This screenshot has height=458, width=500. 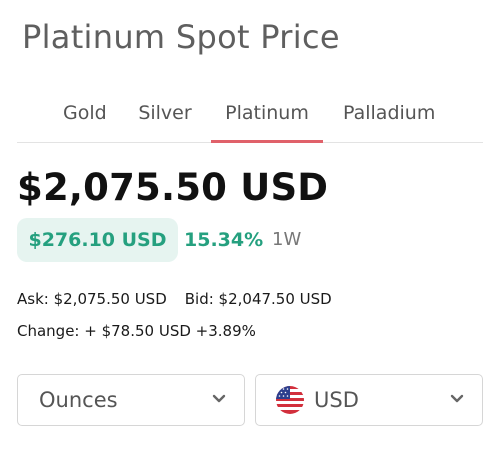 I want to click on tab-gold: Gold, so click(x=85, y=119).